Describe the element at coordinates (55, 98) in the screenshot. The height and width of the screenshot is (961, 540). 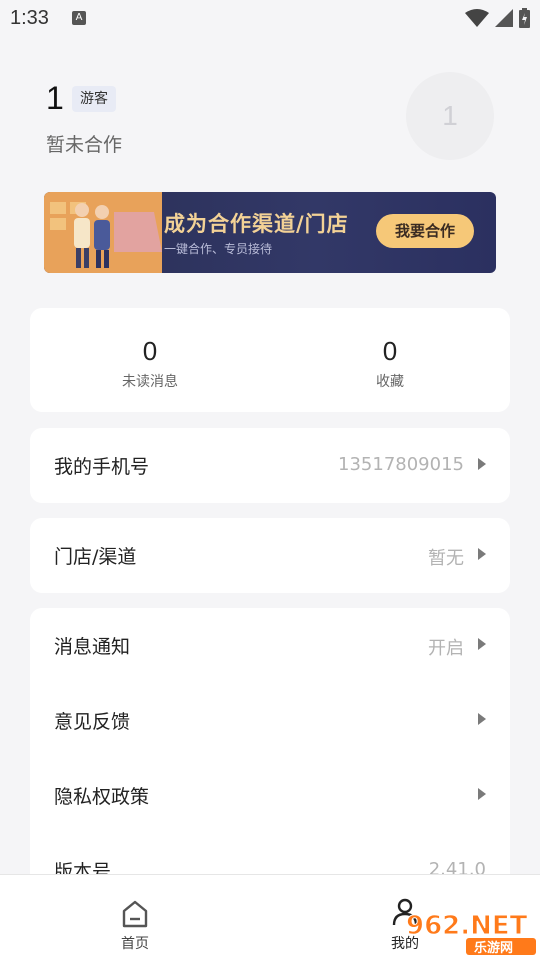
I see `user-id: 1` at that location.